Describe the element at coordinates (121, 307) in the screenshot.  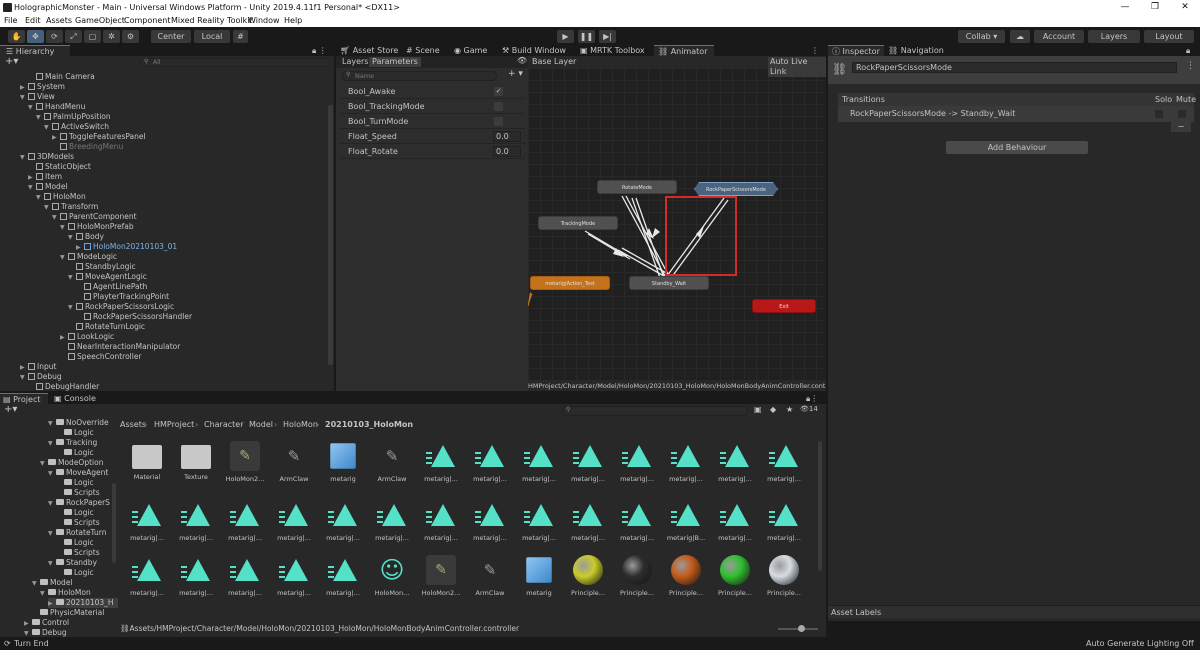
I see `hierarchy-item: ▼ RockPaperScissorsLogic` at that location.